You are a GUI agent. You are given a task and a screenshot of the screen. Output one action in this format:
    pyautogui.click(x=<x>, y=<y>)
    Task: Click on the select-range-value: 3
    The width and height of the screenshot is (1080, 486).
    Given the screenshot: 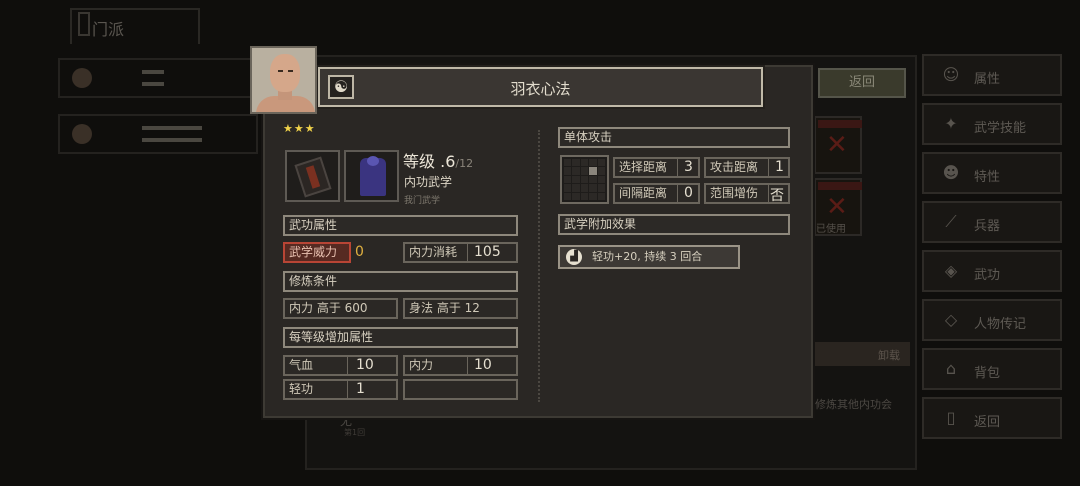 What is the action you would take?
    pyautogui.click(x=688, y=167)
    